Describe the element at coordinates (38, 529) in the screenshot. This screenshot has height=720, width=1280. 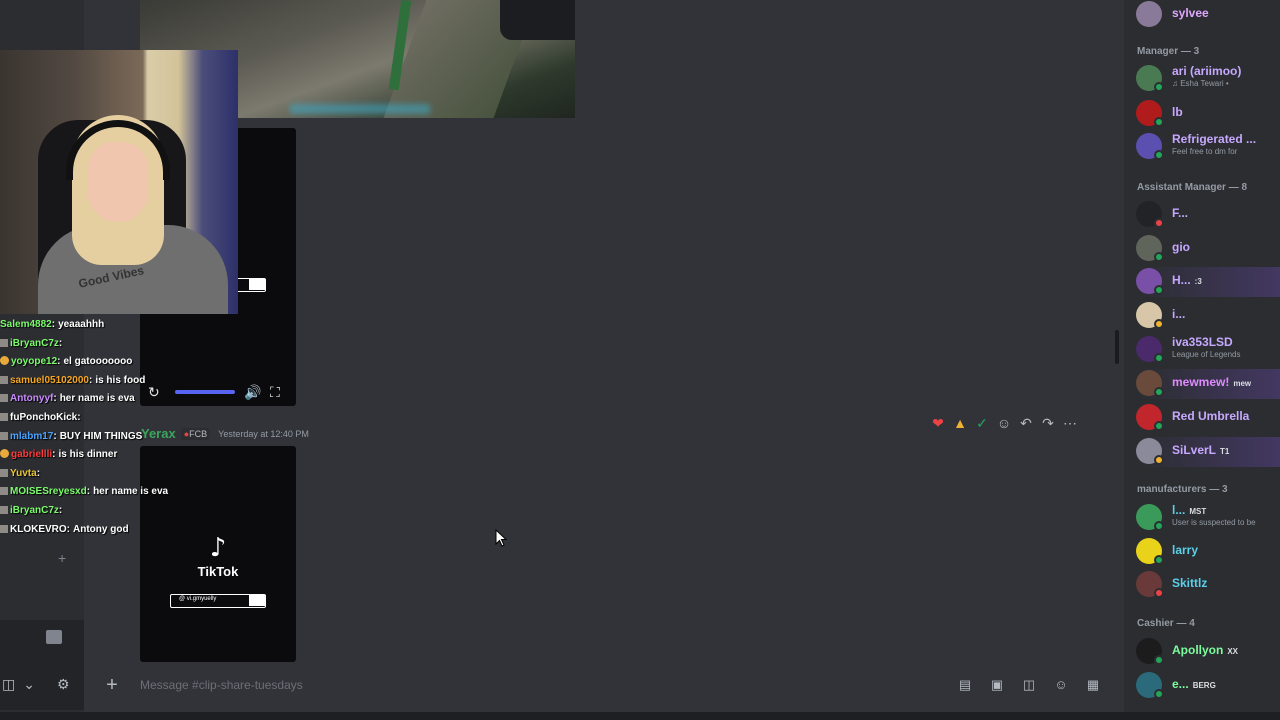
I see `chat-username: KLOKEVRO` at that location.